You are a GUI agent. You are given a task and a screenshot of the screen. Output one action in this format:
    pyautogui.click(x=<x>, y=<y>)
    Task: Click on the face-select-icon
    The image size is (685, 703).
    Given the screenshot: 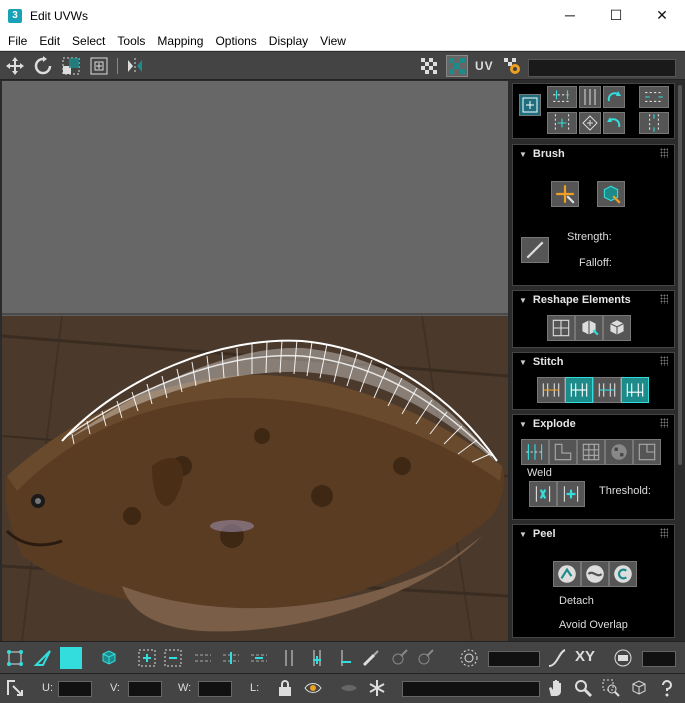 What is the action you would take?
    pyautogui.click(x=71, y=658)
    